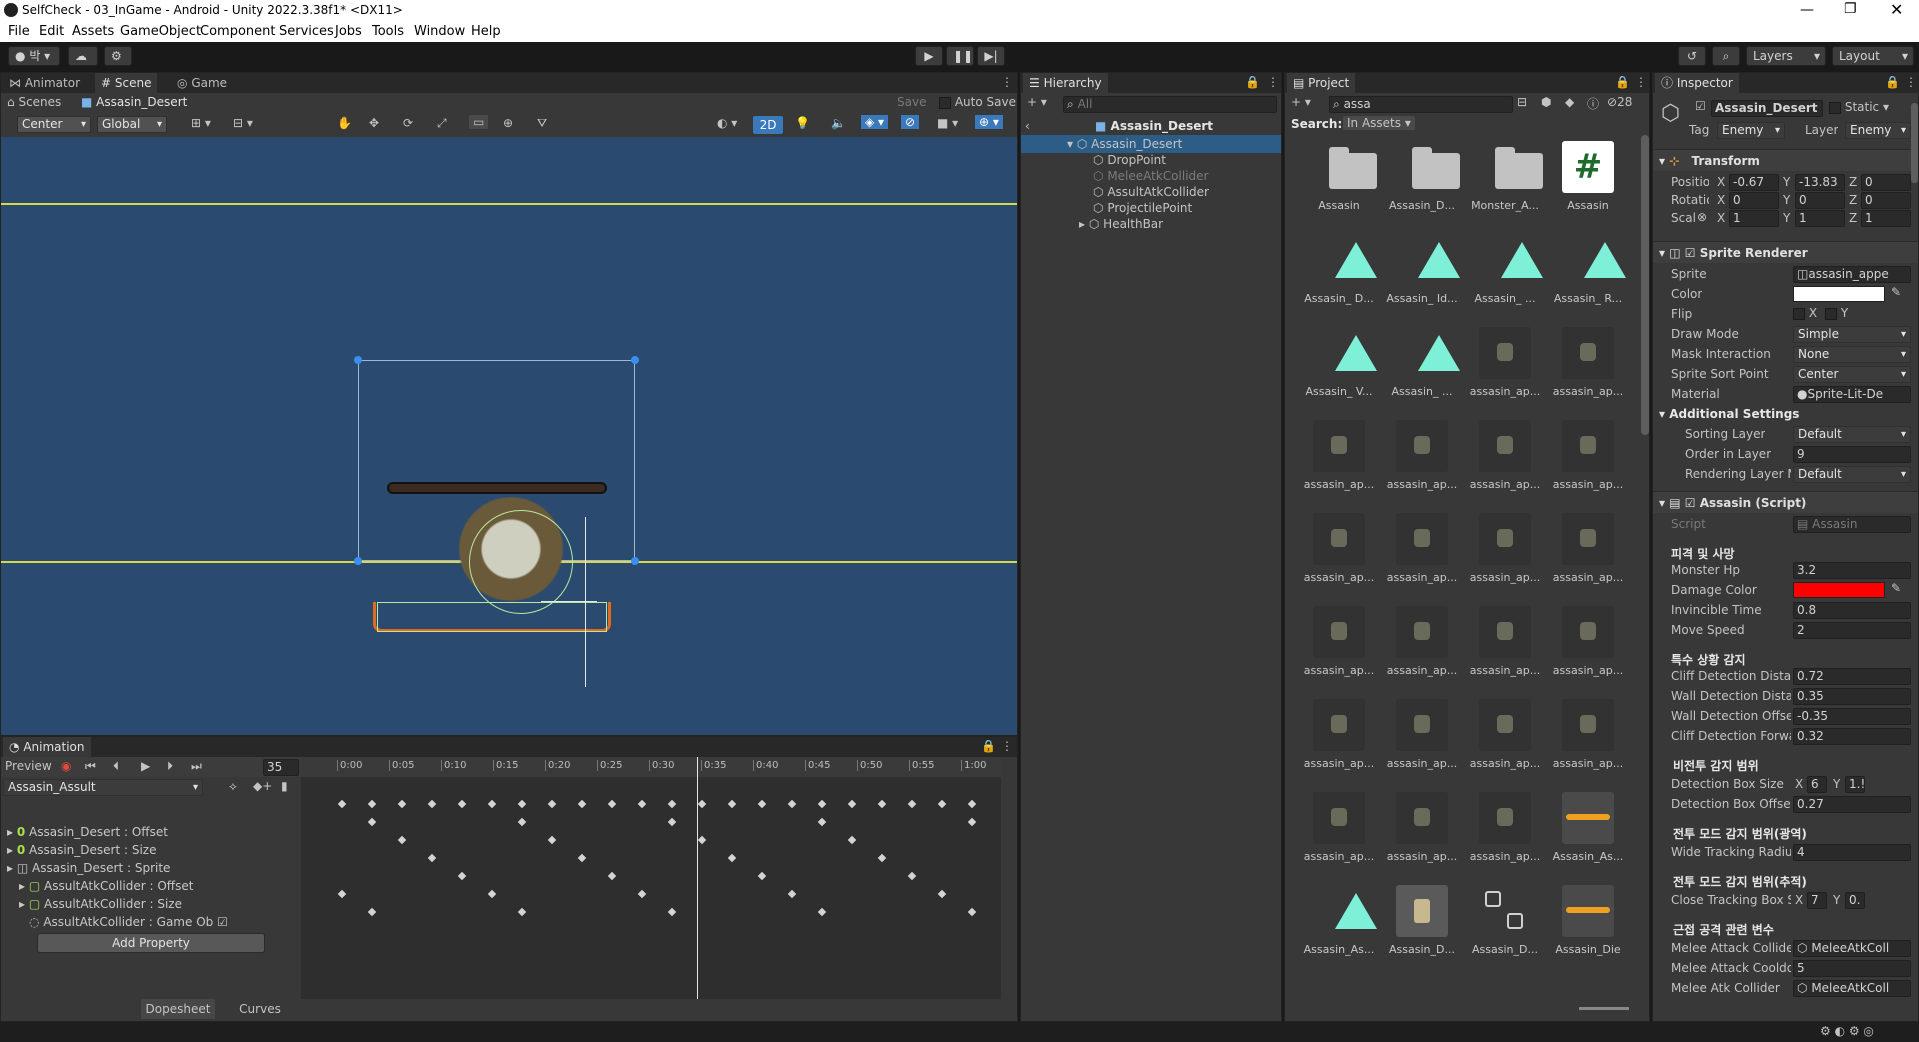 The height and width of the screenshot is (1042, 1919). I want to click on track-row: ▸ 0 Assasin_Desert : Offset, so click(151, 832).